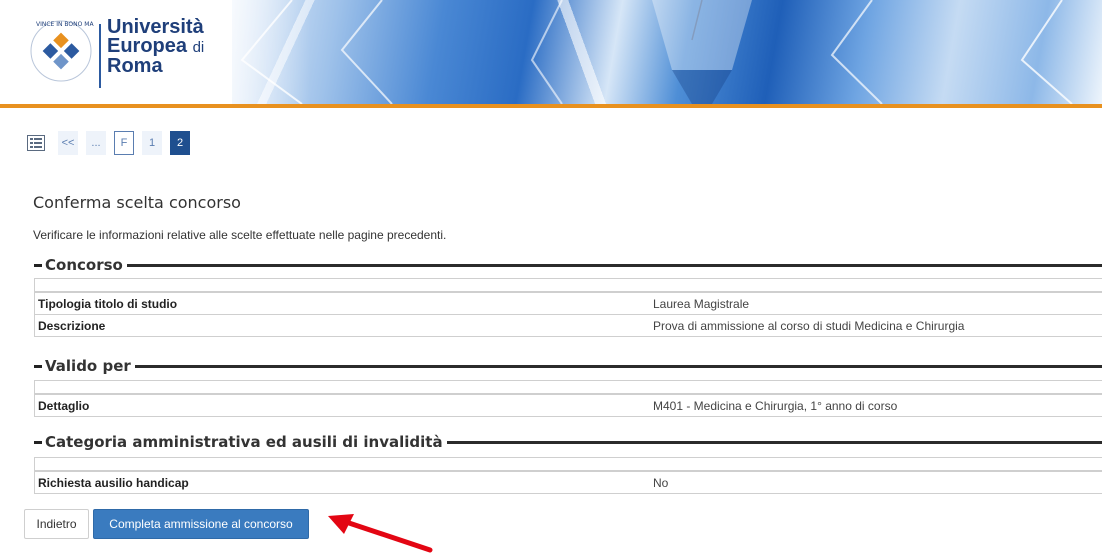 This screenshot has height=554, width=1102. I want to click on step-final: F, so click(124, 143).